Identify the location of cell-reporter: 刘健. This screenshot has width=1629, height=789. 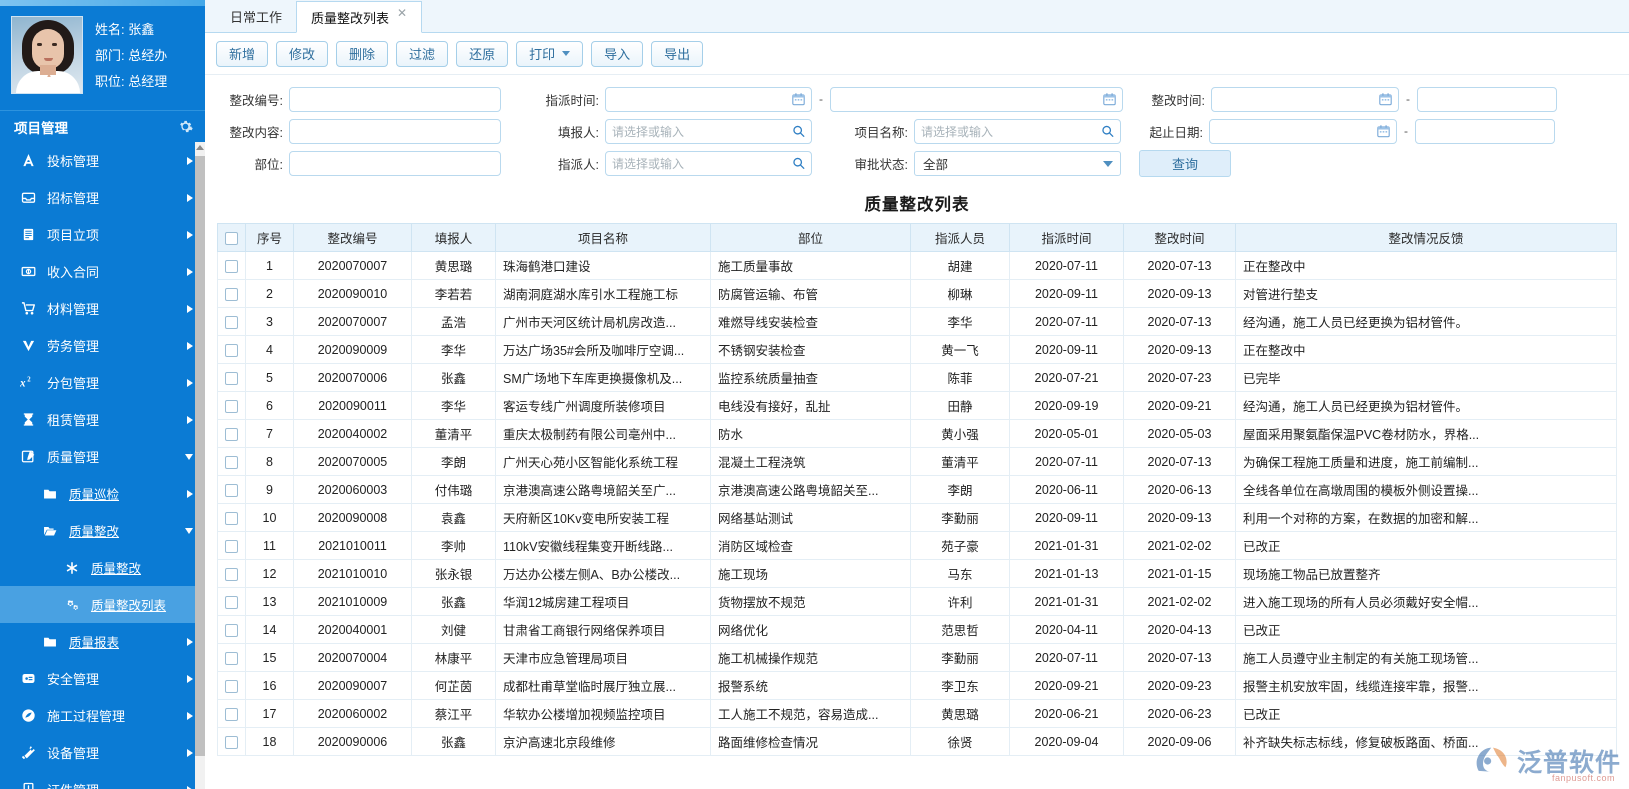
(453, 629).